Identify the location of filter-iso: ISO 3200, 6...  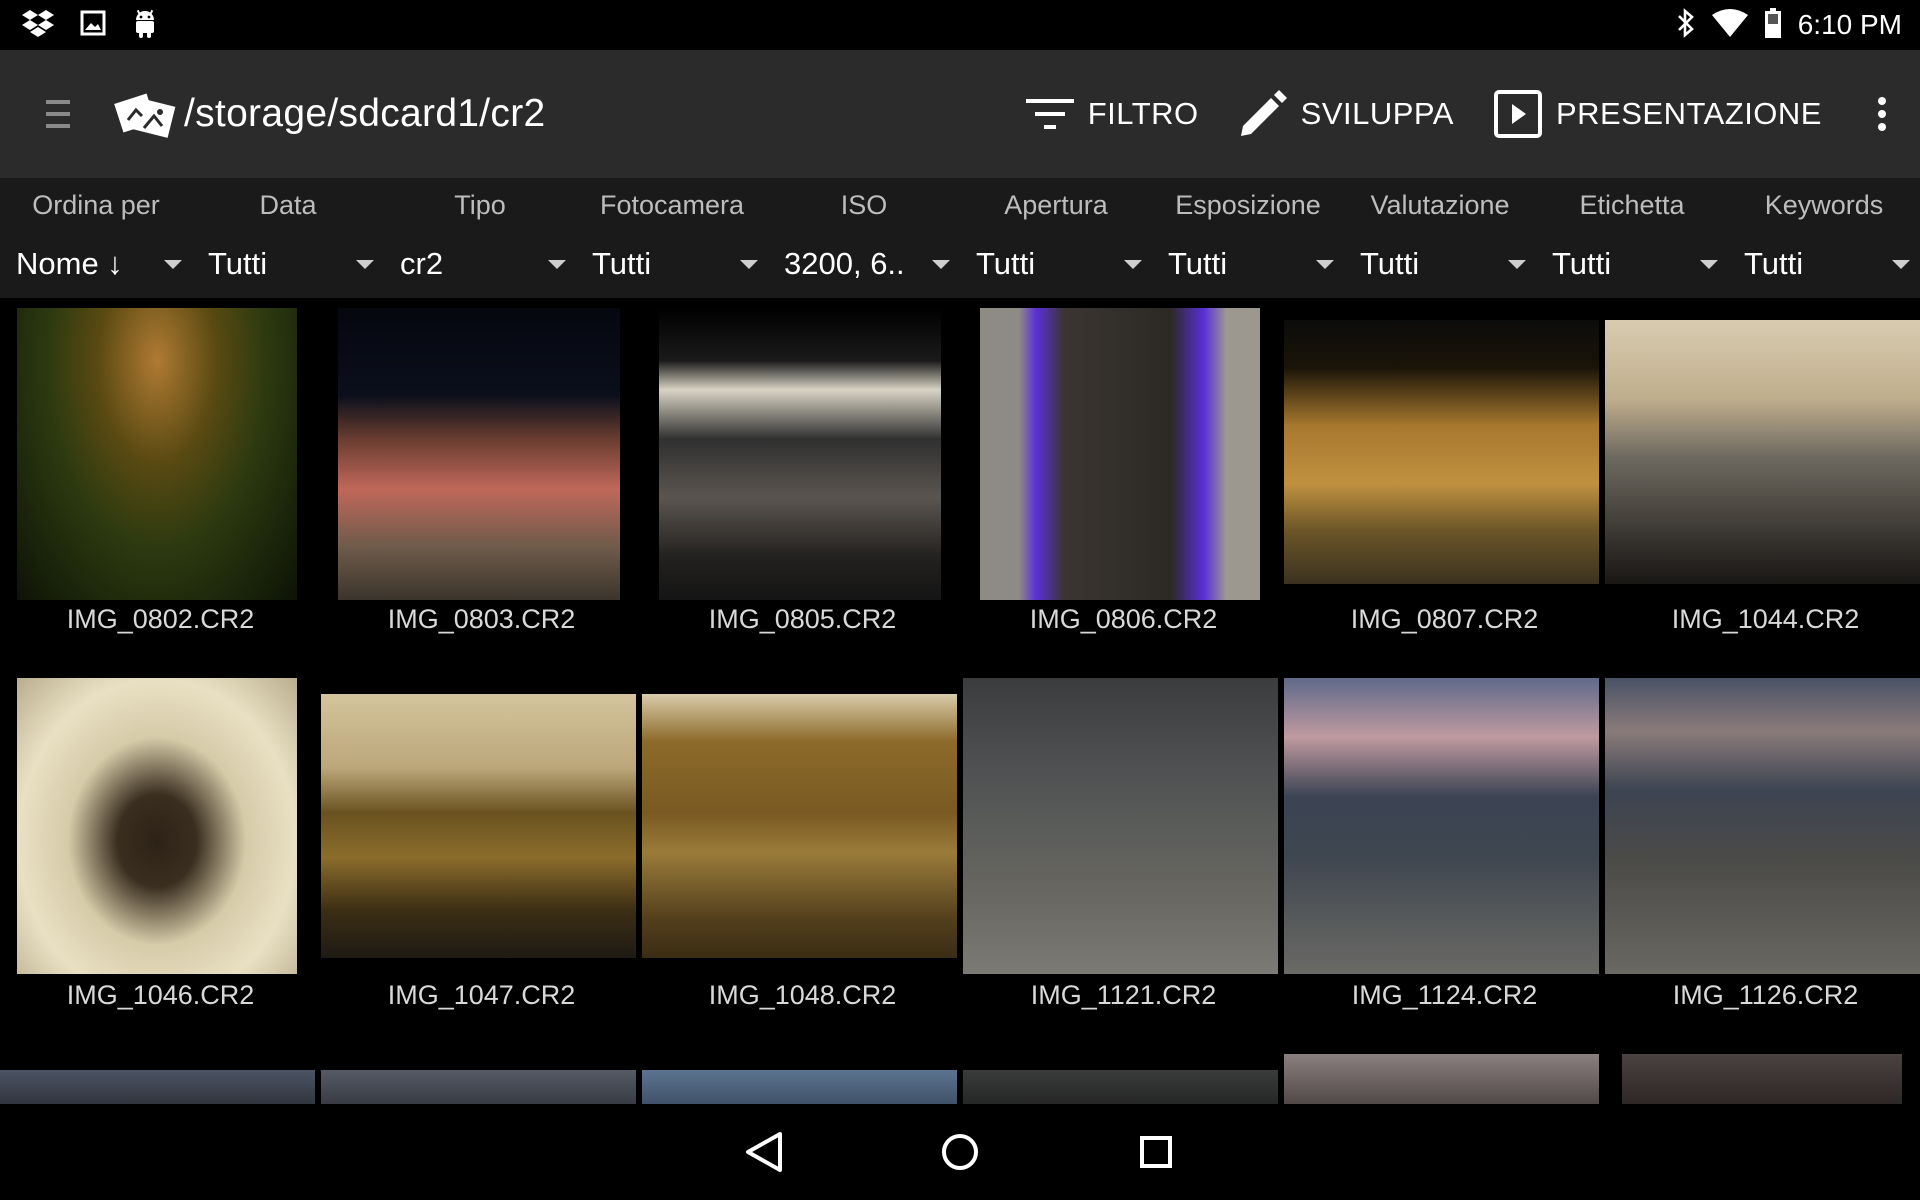
(864, 238).